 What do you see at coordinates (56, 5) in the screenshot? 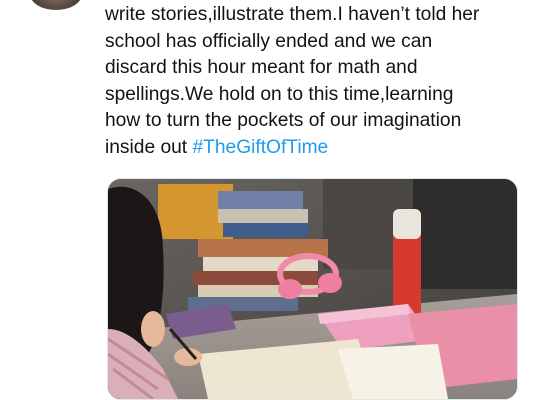
I see `author-avatar` at bounding box center [56, 5].